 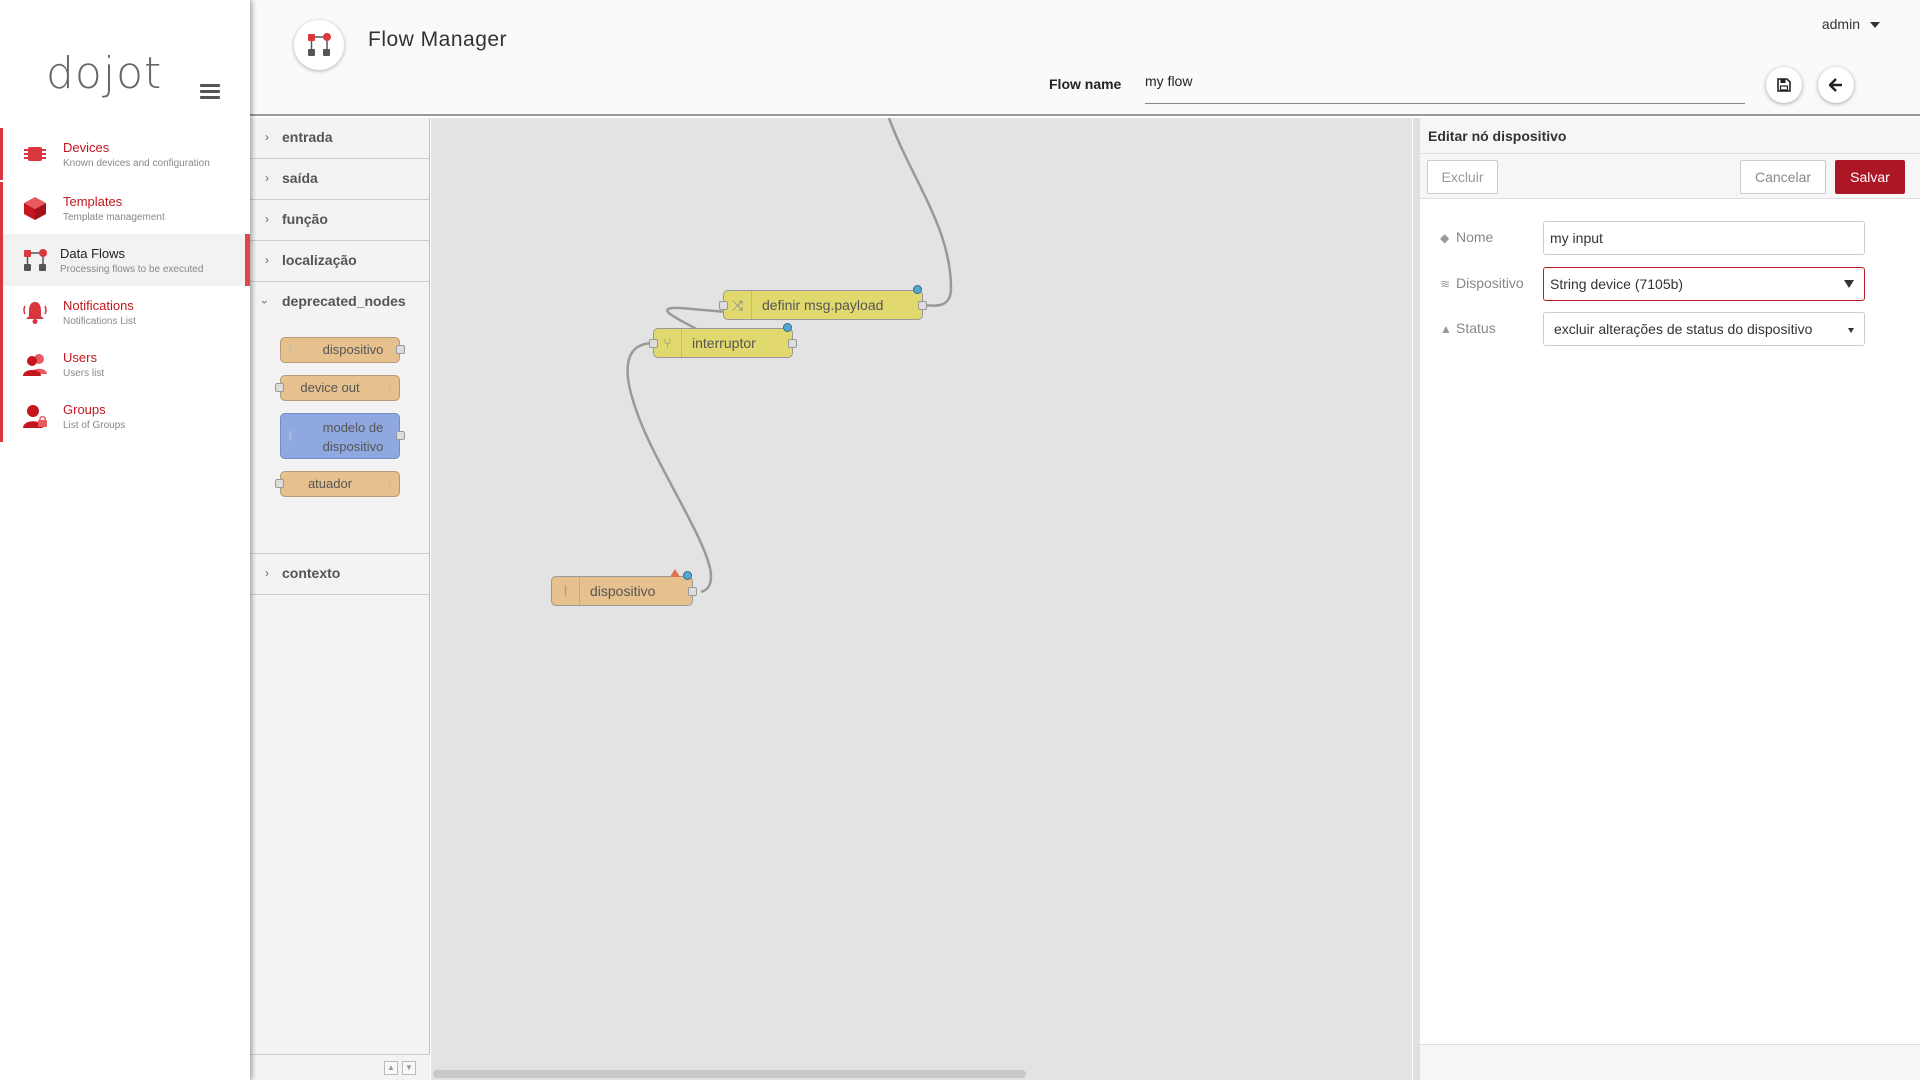 What do you see at coordinates (344, 301) in the screenshot?
I see `category-label: deprecated_nodes` at bounding box center [344, 301].